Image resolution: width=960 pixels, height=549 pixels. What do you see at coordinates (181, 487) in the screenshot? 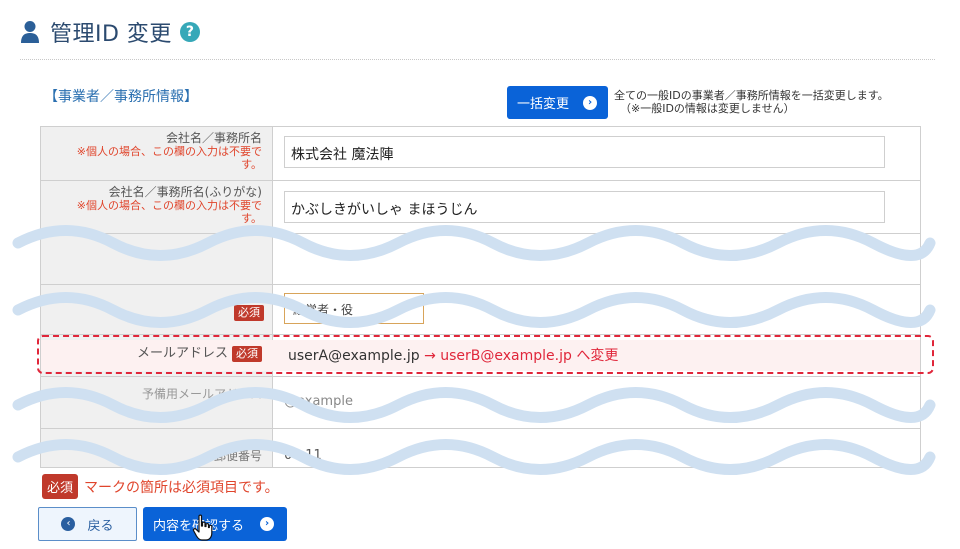
I see `required-note: マークの箇所は必須項目です。` at bounding box center [181, 487].